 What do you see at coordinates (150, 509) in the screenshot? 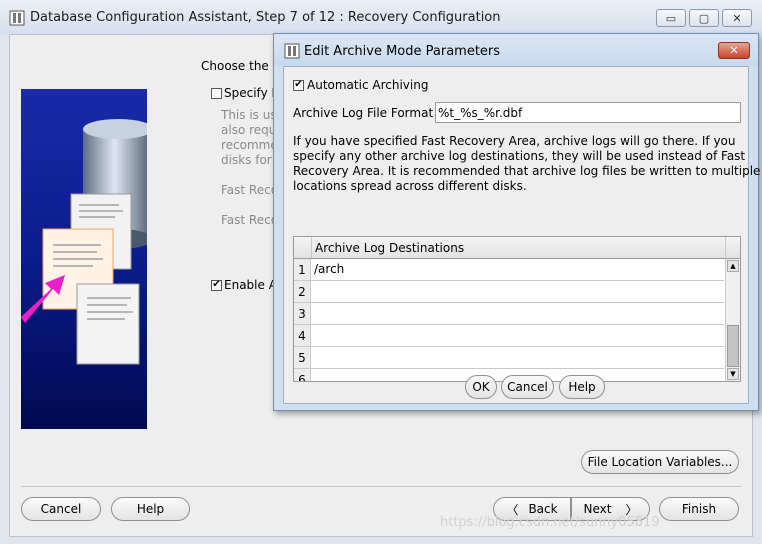
I see `help-button: Help` at bounding box center [150, 509].